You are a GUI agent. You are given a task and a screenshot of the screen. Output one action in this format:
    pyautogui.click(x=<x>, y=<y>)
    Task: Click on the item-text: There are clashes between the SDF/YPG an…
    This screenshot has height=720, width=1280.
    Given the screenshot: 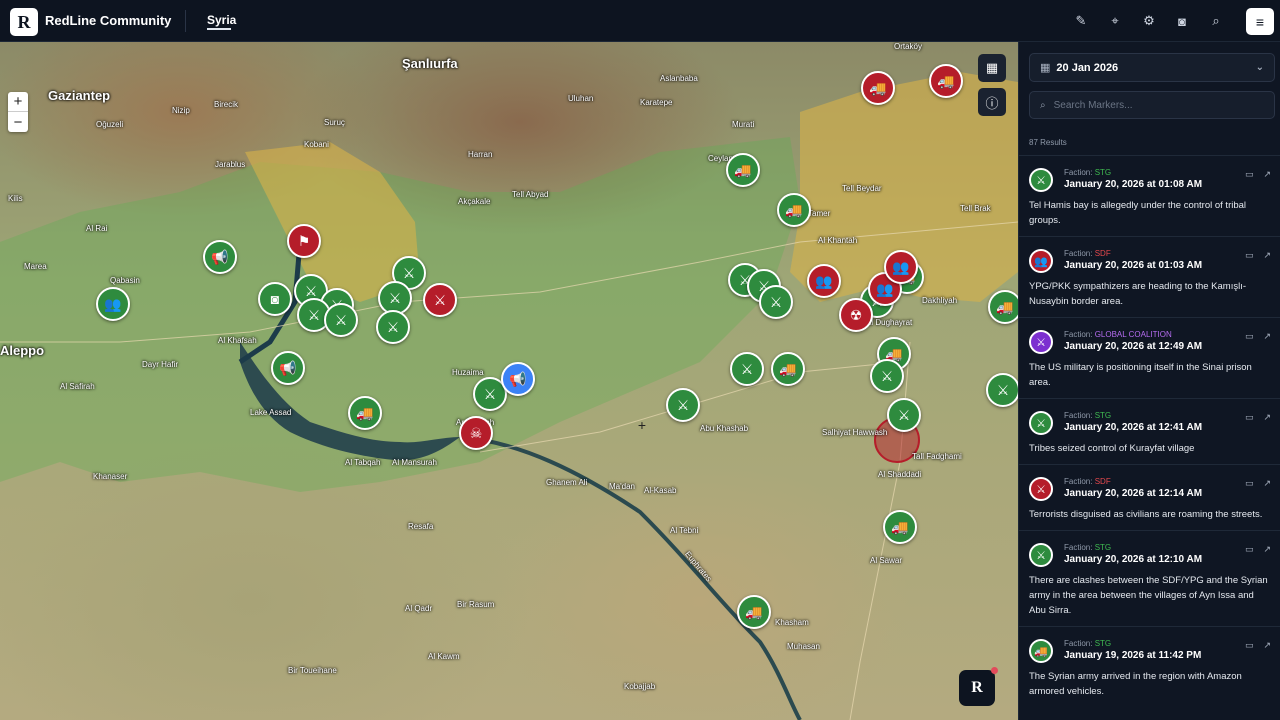 What is the action you would take?
    pyautogui.click(x=1148, y=595)
    